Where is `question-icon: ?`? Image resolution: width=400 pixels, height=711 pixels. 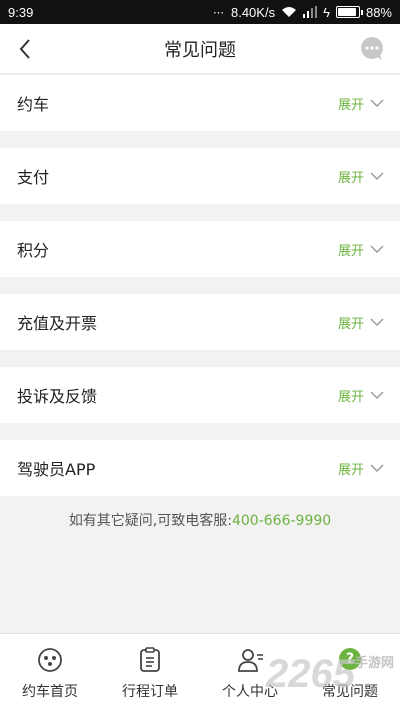 question-icon: ? is located at coordinates (350, 659).